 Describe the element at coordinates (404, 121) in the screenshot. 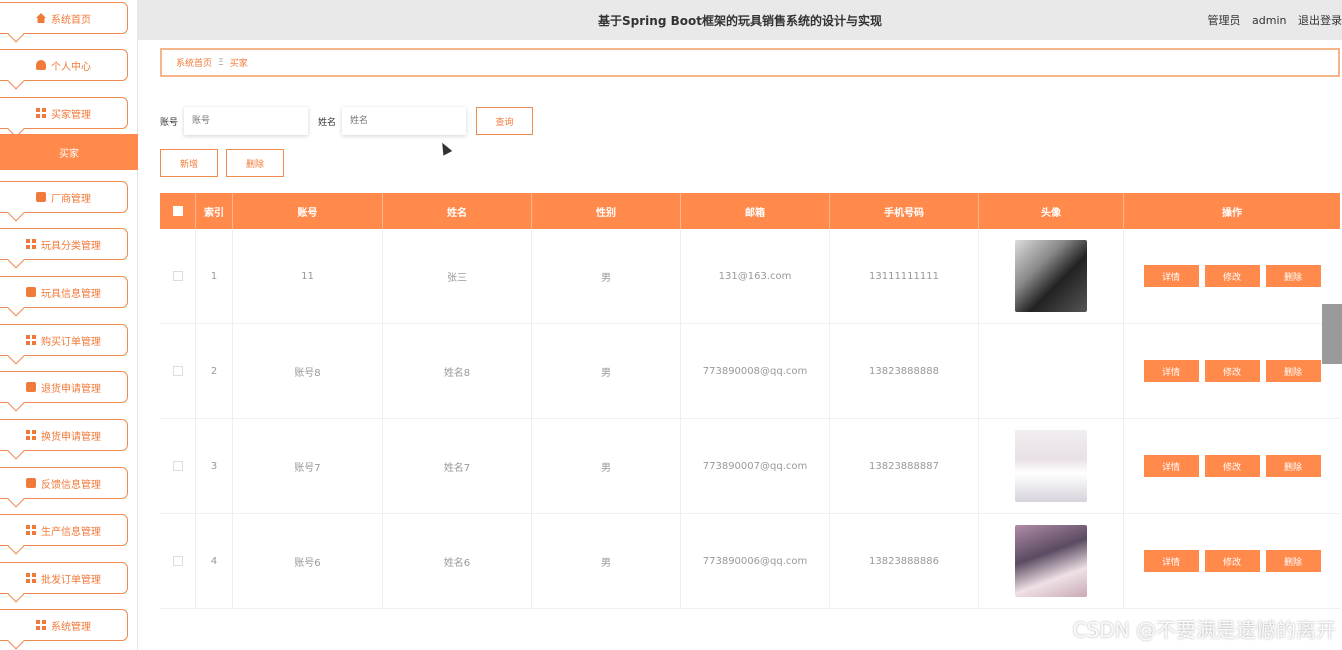

I see `name-input` at that location.